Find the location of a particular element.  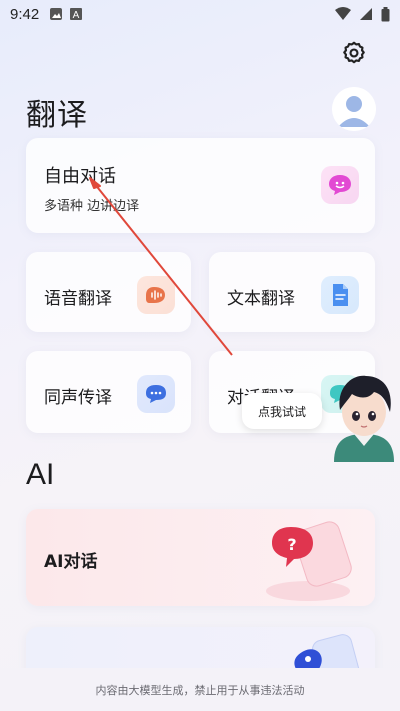

text-translate-title: 文本翻译 is located at coordinates (261, 299).